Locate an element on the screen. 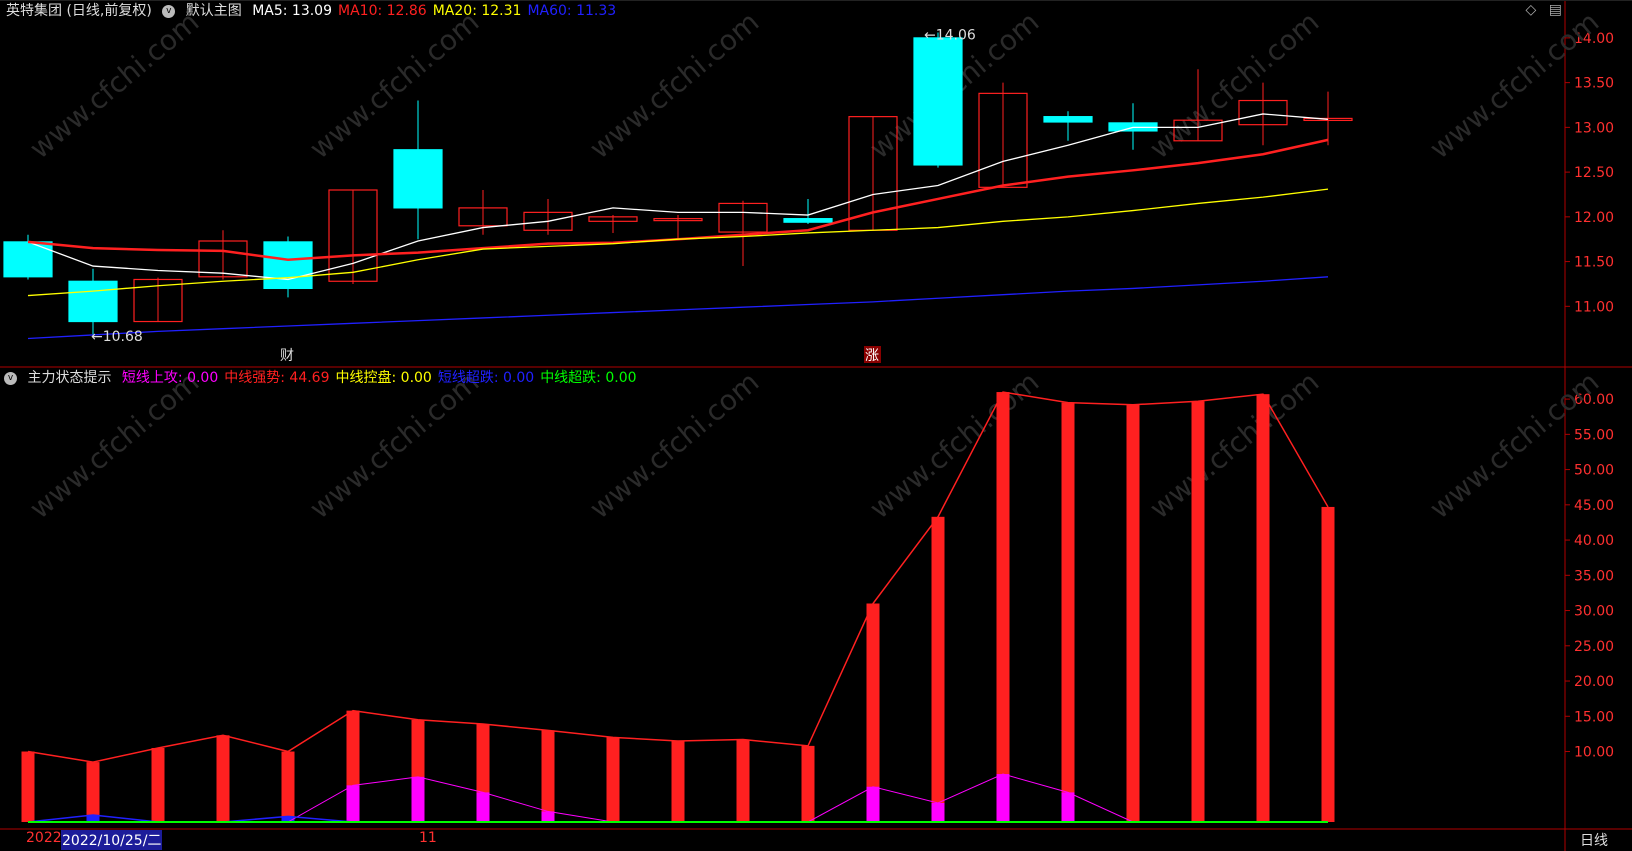  indicator-tick-label: 45.00 is located at coordinates (1594, 506).